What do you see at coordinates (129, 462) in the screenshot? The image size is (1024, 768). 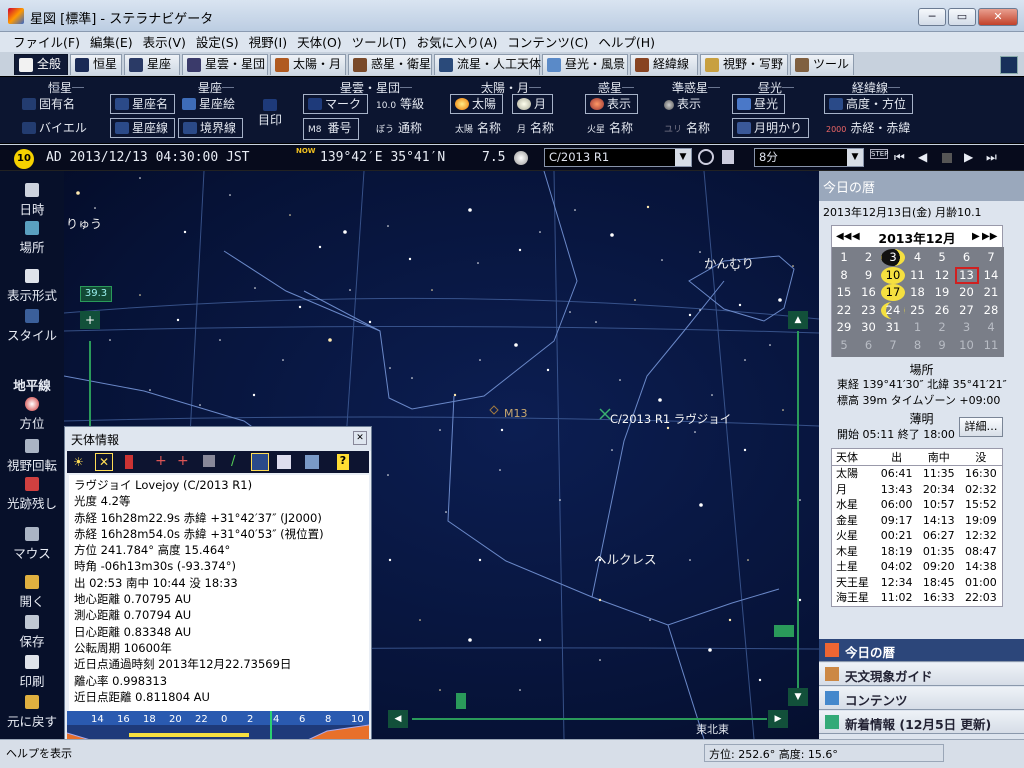 I see `marker-icon` at bounding box center [129, 462].